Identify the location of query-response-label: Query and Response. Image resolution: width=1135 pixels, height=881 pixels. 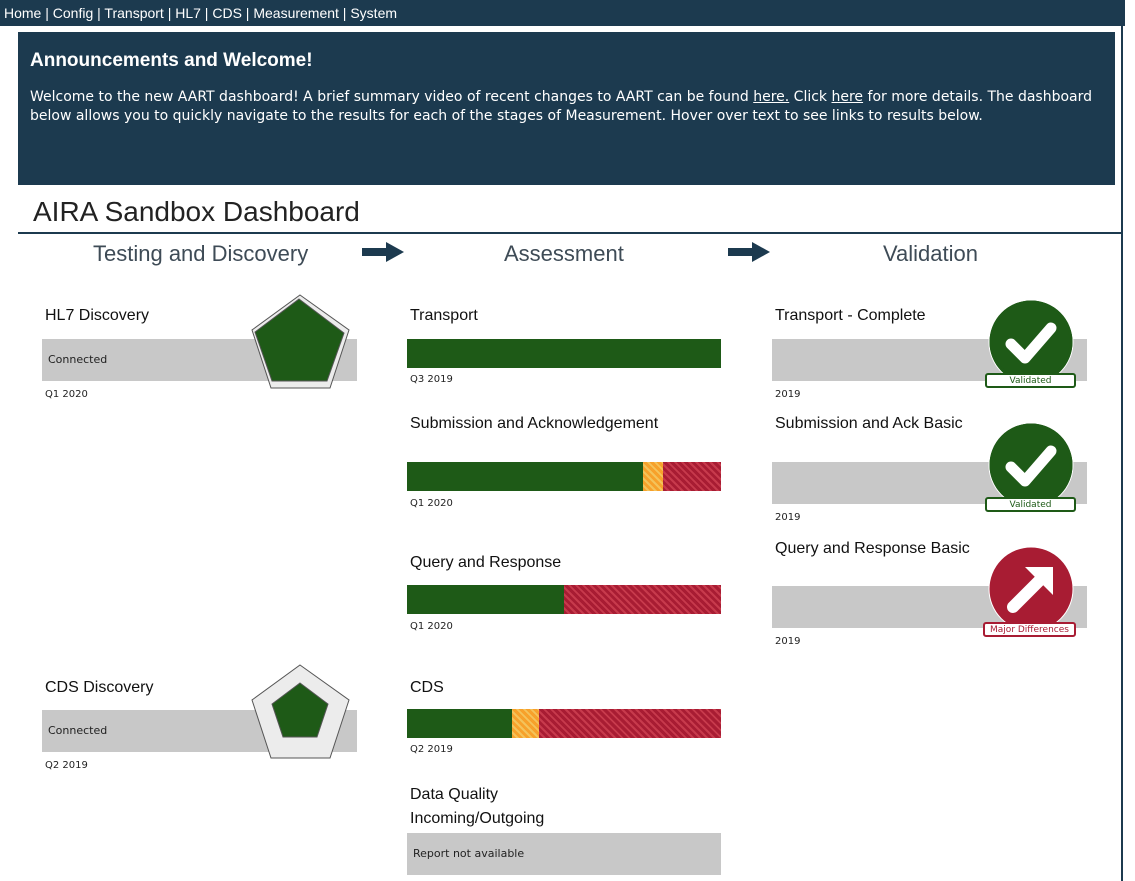
(485, 563).